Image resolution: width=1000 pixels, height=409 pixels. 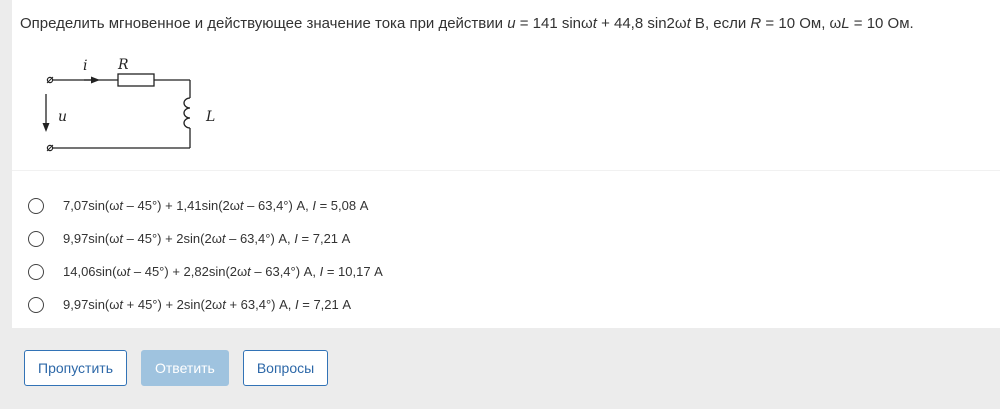 What do you see at coordinates (641, 23) in the screenshot?
I see `text-fragment: + 44,8 sin2ω` at bounding box center [641, 23].